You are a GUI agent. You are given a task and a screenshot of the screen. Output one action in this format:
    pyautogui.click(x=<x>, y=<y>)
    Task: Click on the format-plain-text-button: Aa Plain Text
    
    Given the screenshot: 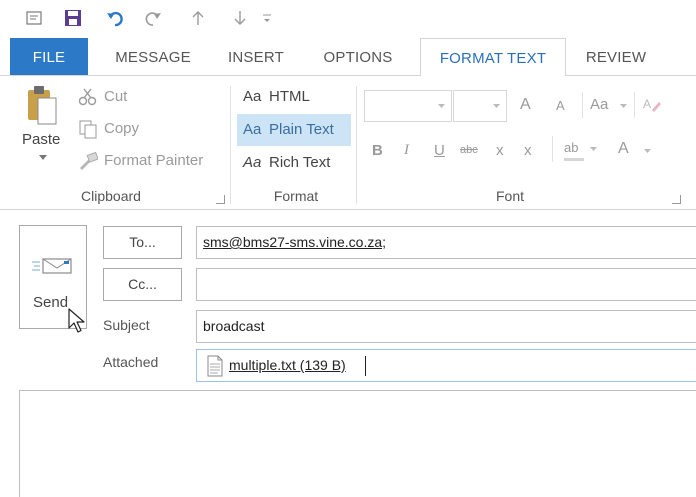 What is the action you would take?
    pyautogui.click(x=294, y=130)
    